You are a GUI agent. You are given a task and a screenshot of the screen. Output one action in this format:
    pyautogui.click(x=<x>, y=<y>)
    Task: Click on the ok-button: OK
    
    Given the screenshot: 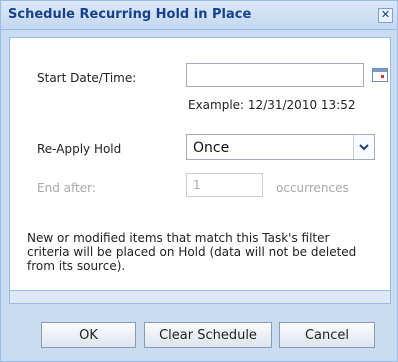 What is the action you would take?
    pyautogui.click(x=88, y=335)
    